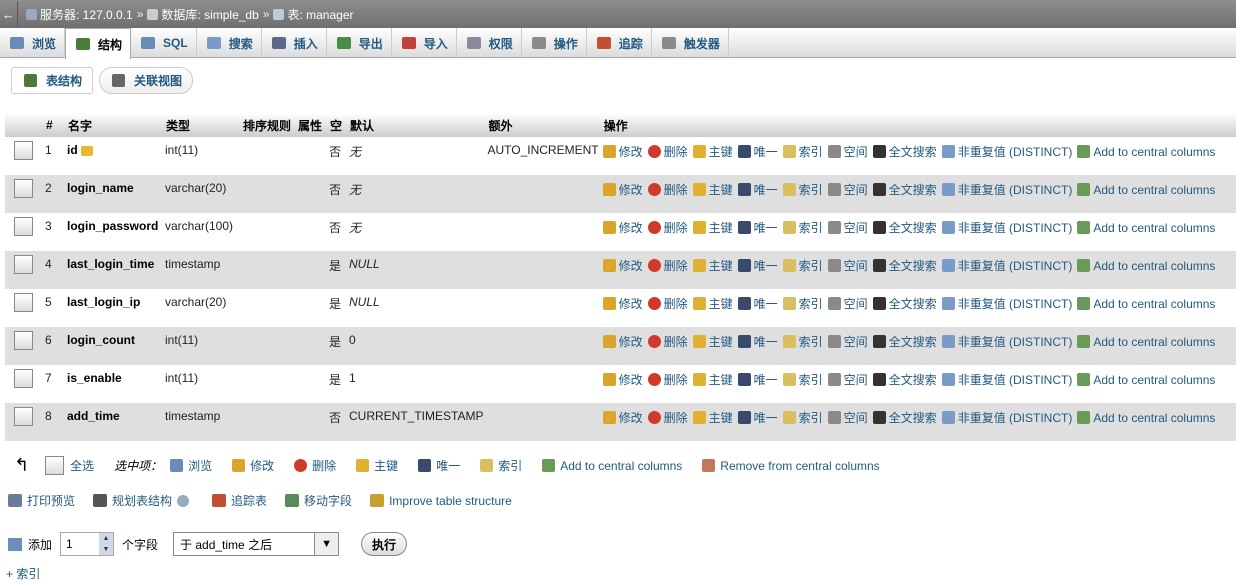 The image size is (1236, 584). I want to click on link-eye: 追踪表, so click(239, 500).